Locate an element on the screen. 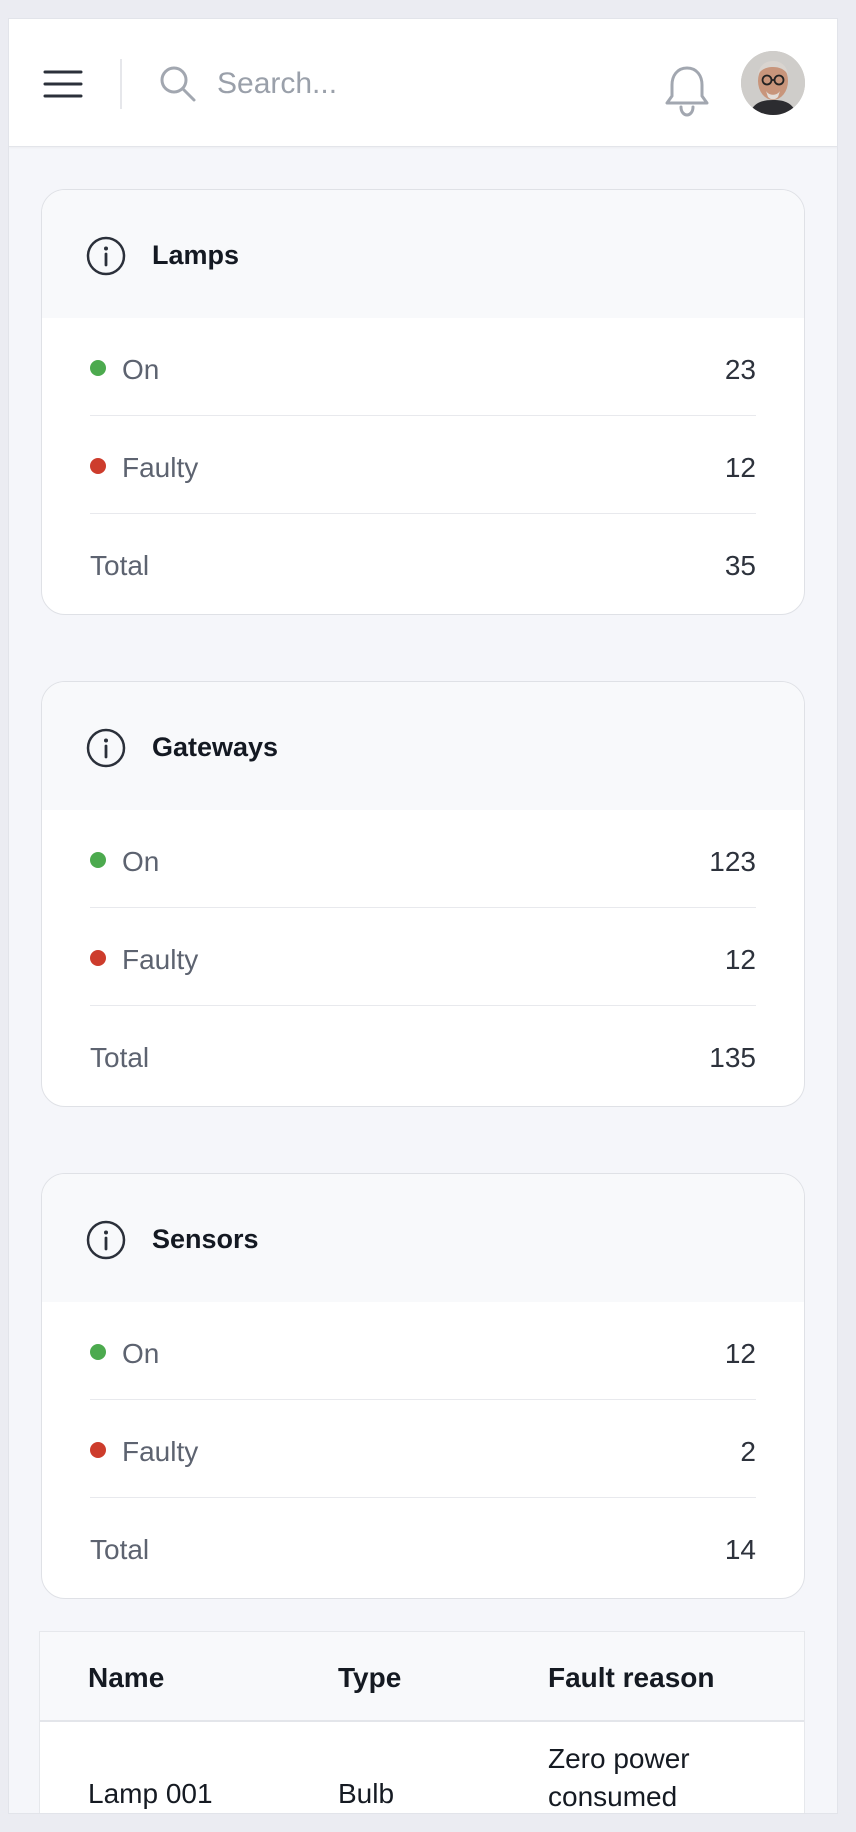 This screenshot has width=856, height=1832. row-value: 35 is located at coordinates (740, 565).